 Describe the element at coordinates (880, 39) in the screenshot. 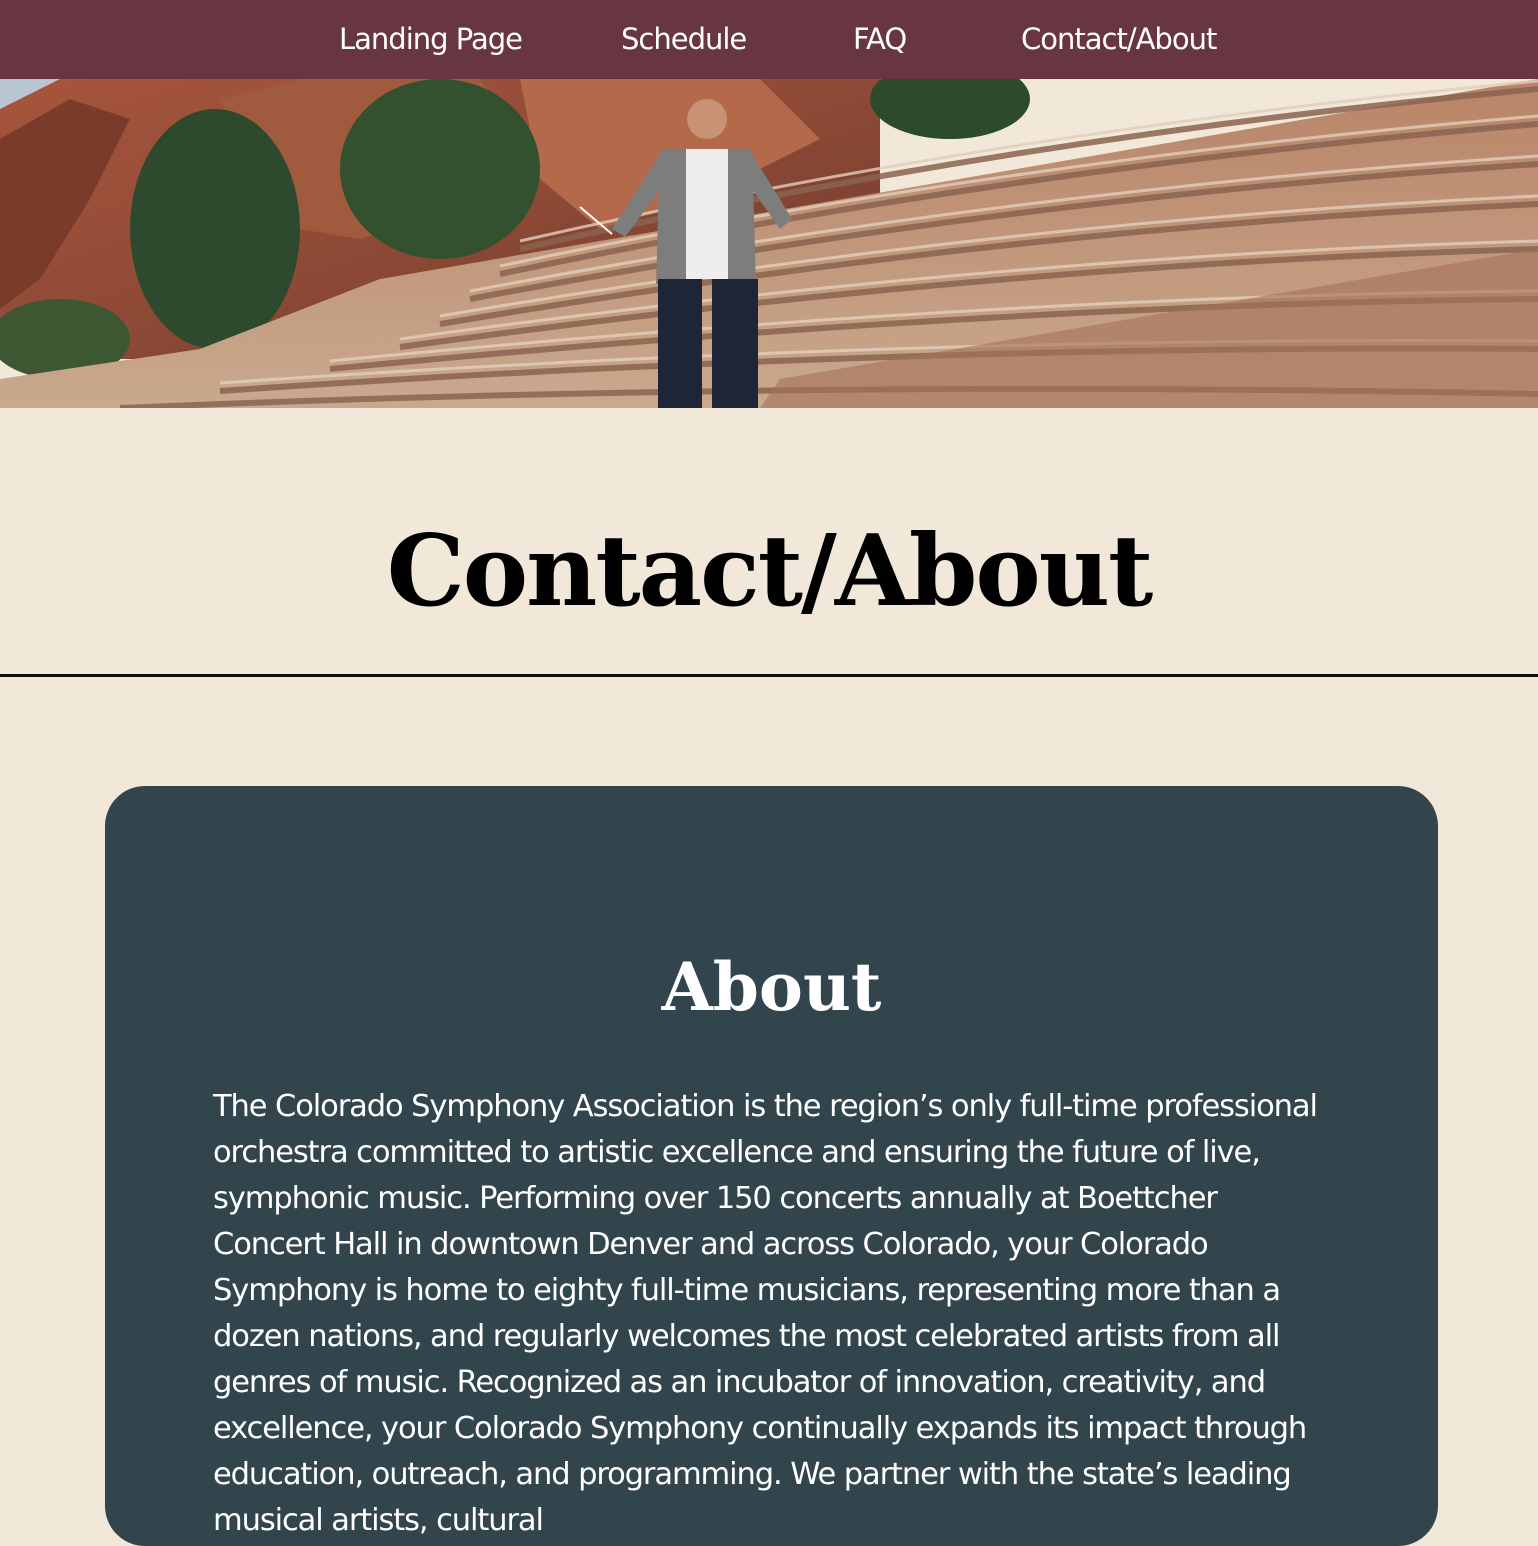

I see `nav-link-faq: FAQ` at that location.